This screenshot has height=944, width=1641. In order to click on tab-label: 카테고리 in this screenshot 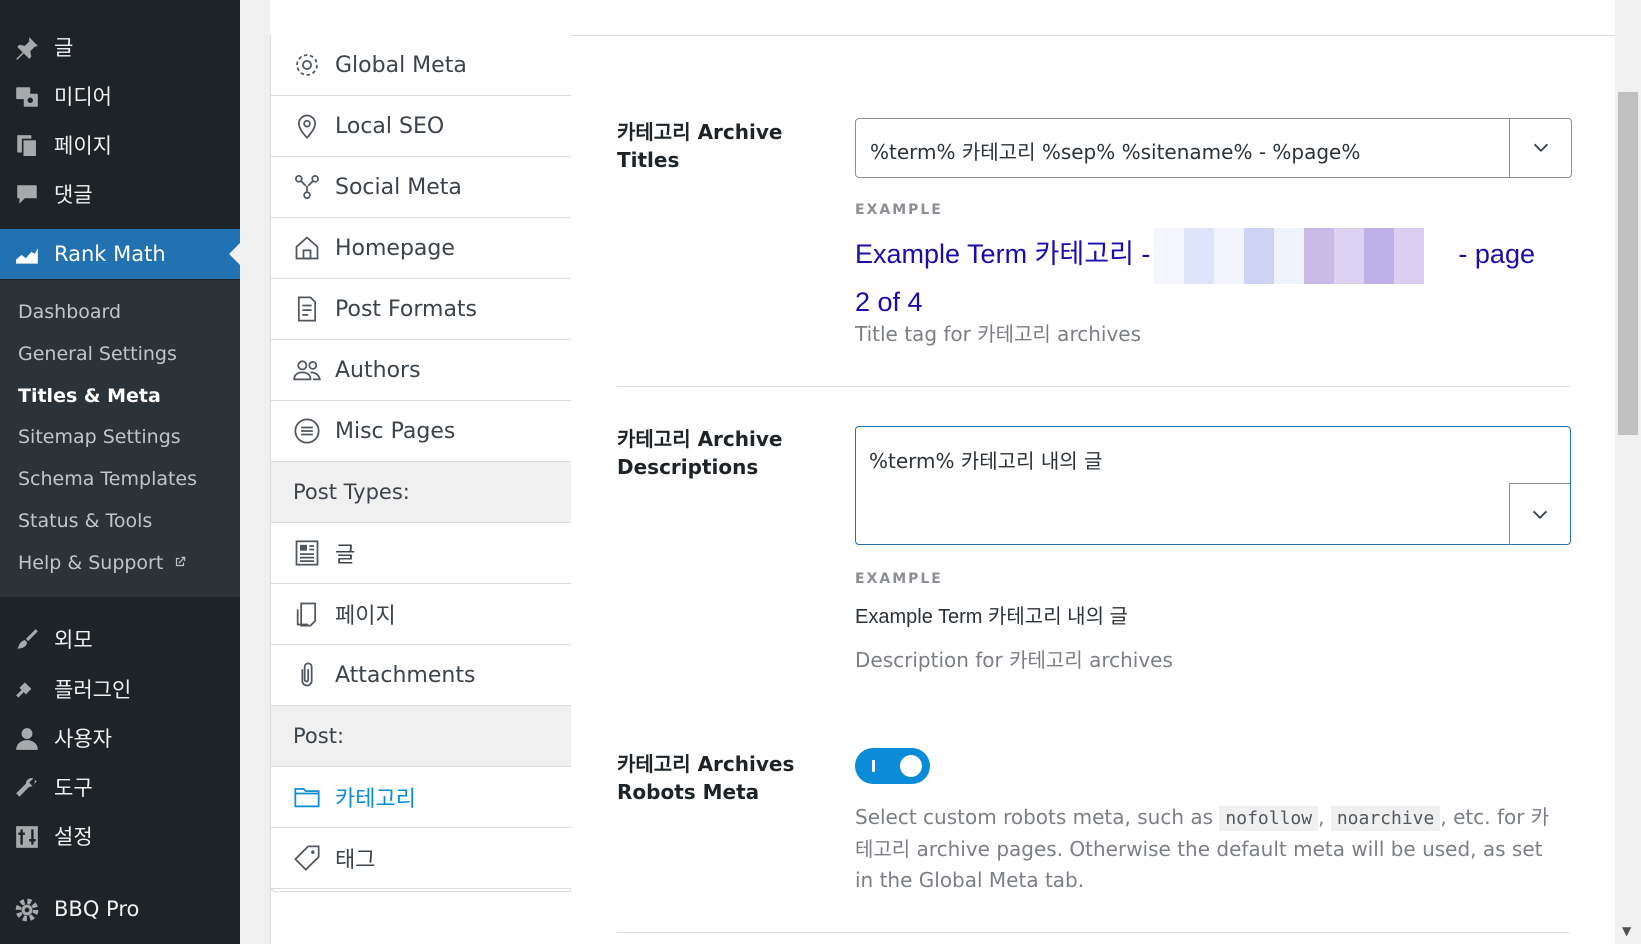, I will do `click(375, 799)`.